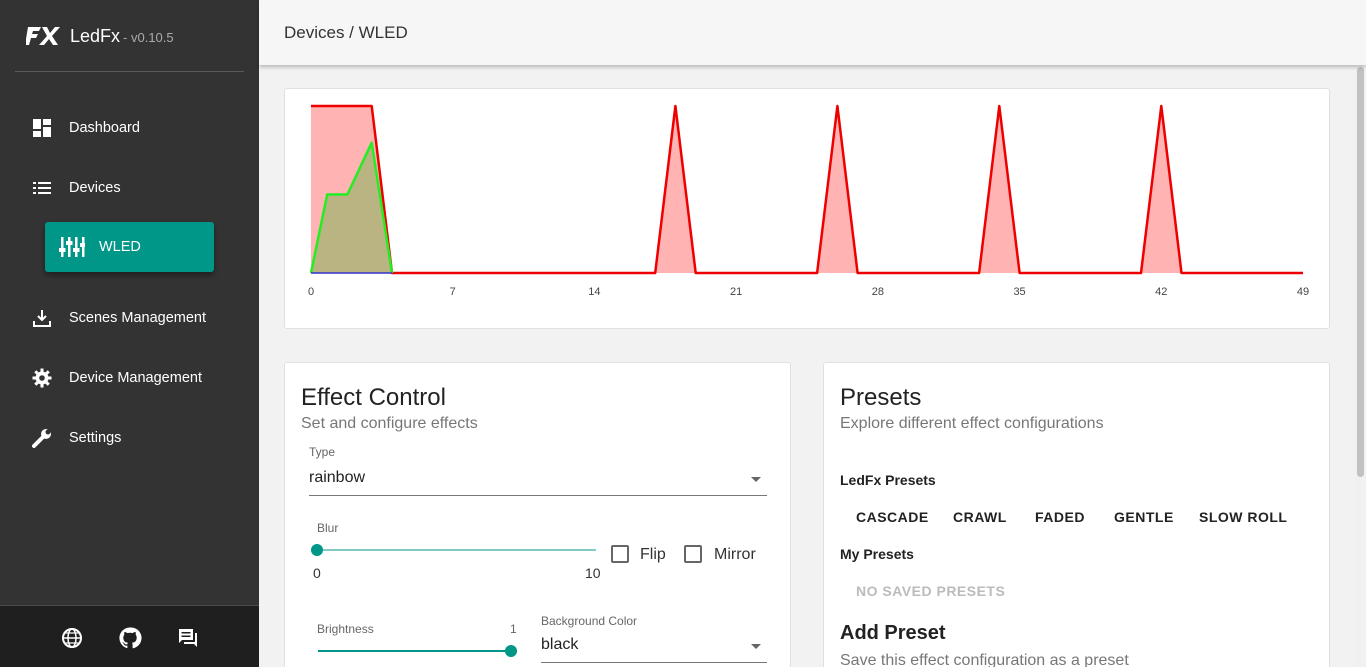 The image size is (1366, 667). Describe the element at coordinates (135, 378) in the screenshot. I see `sidebar-item-label: Device Management` at that location.